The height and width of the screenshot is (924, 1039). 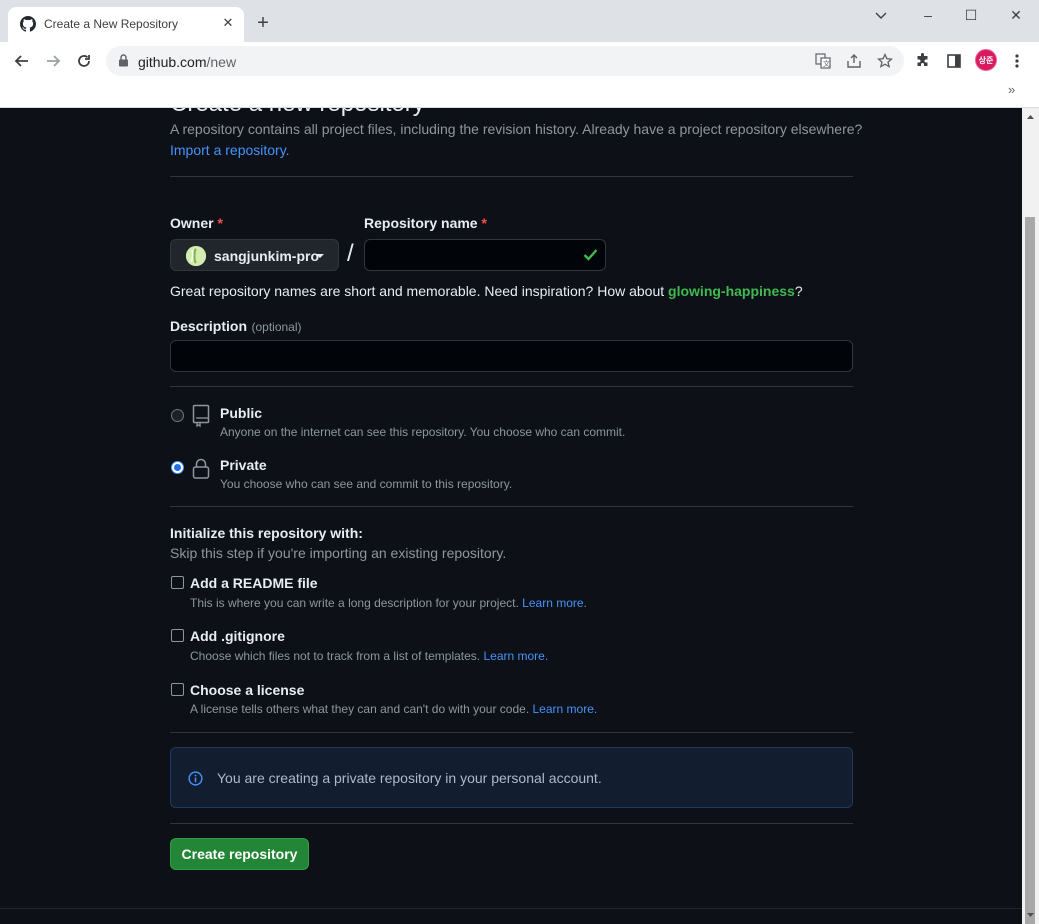 What do you see at coordinates (266, 533) in the screenshot?
I see `init-title: Initialize this repository with:` at bounding box center [266, 533].